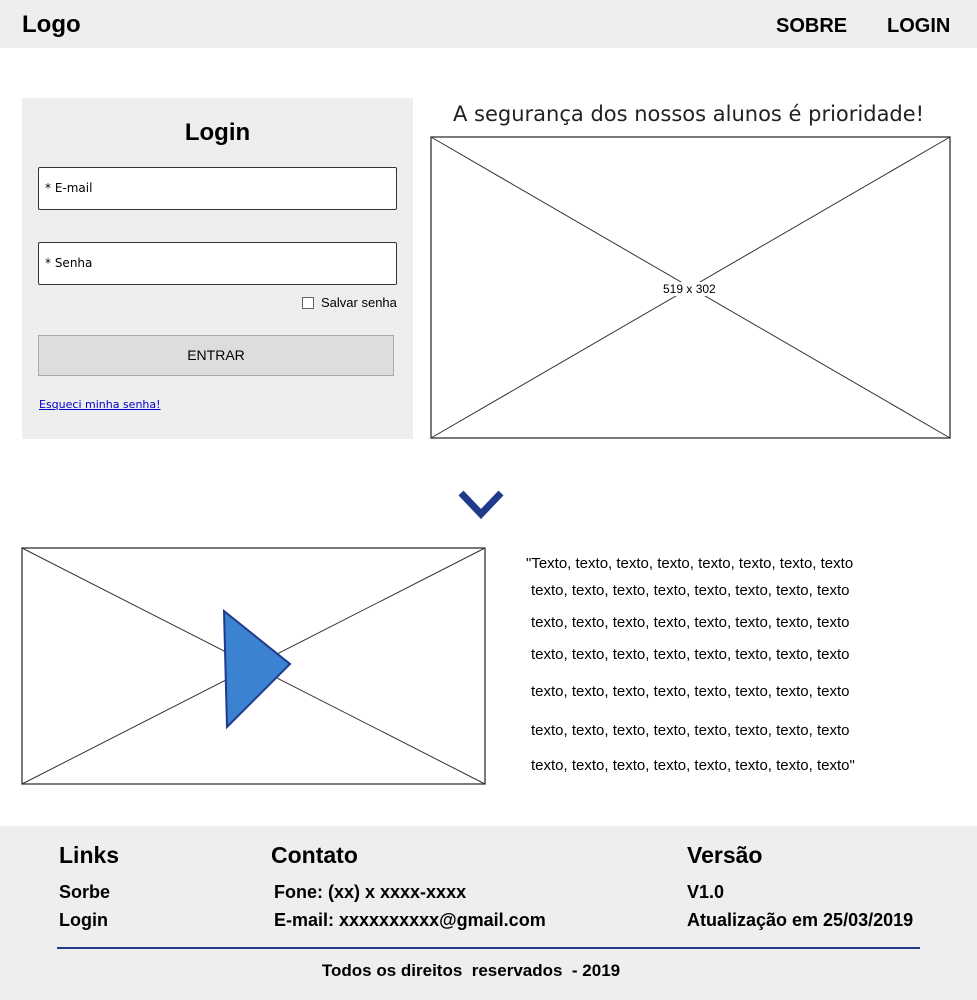  I want to click on footer-link-sorbe: Sorbe, so click(84, 892).